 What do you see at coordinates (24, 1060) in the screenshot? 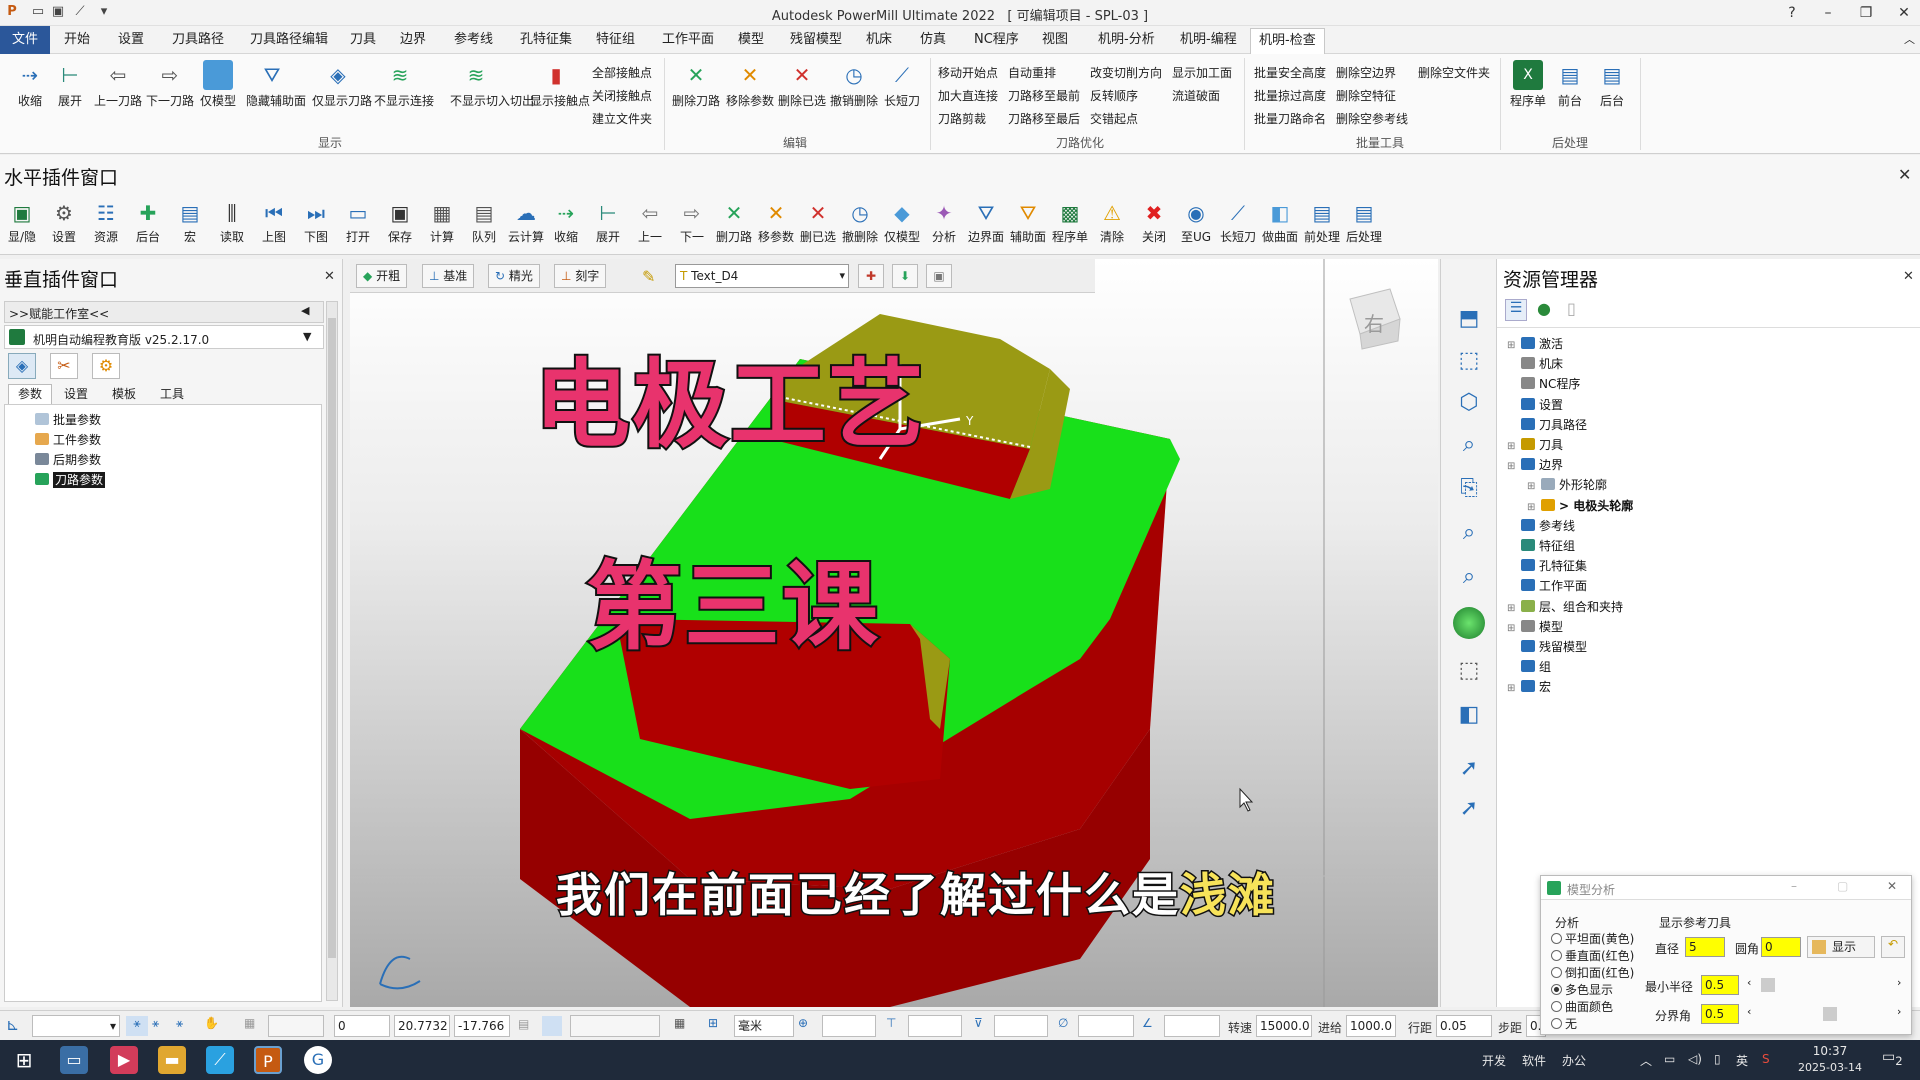
I see `start-icon: ⊞` at bounding box center [24, 1060].